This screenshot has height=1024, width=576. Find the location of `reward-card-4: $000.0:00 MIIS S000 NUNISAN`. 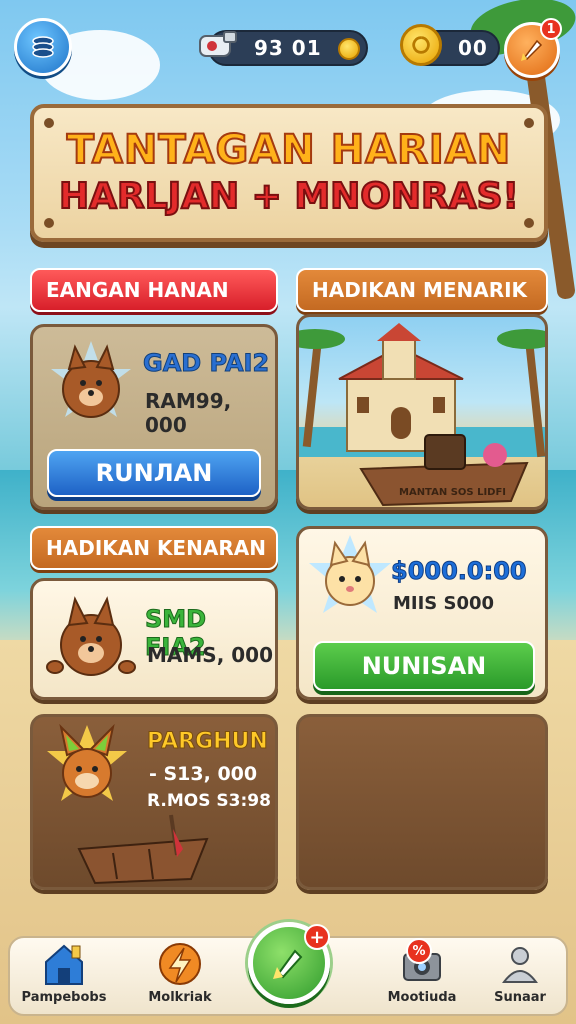

reward-card-4: $000.0:00 MIIS S000 NUNISAN is located at coordinates (422, 613).